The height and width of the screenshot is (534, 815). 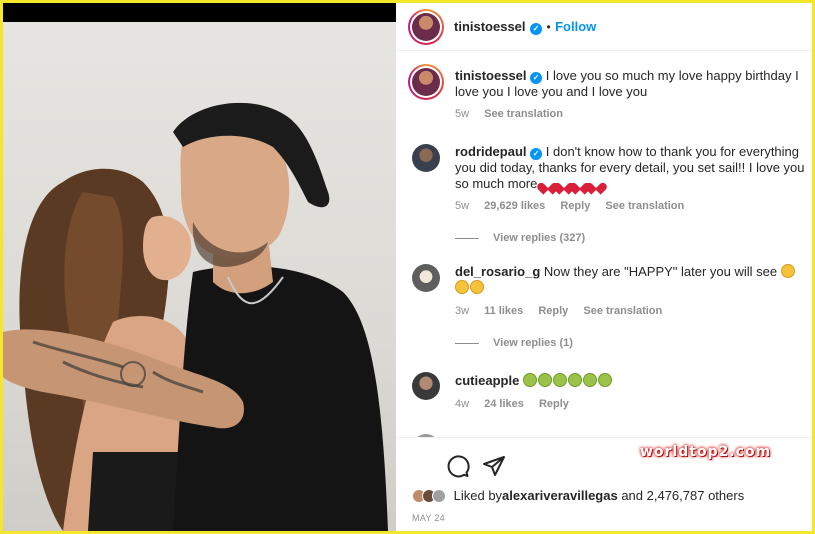 I want to click on comment-likes: 24 likes, so click(x=504, y=404).